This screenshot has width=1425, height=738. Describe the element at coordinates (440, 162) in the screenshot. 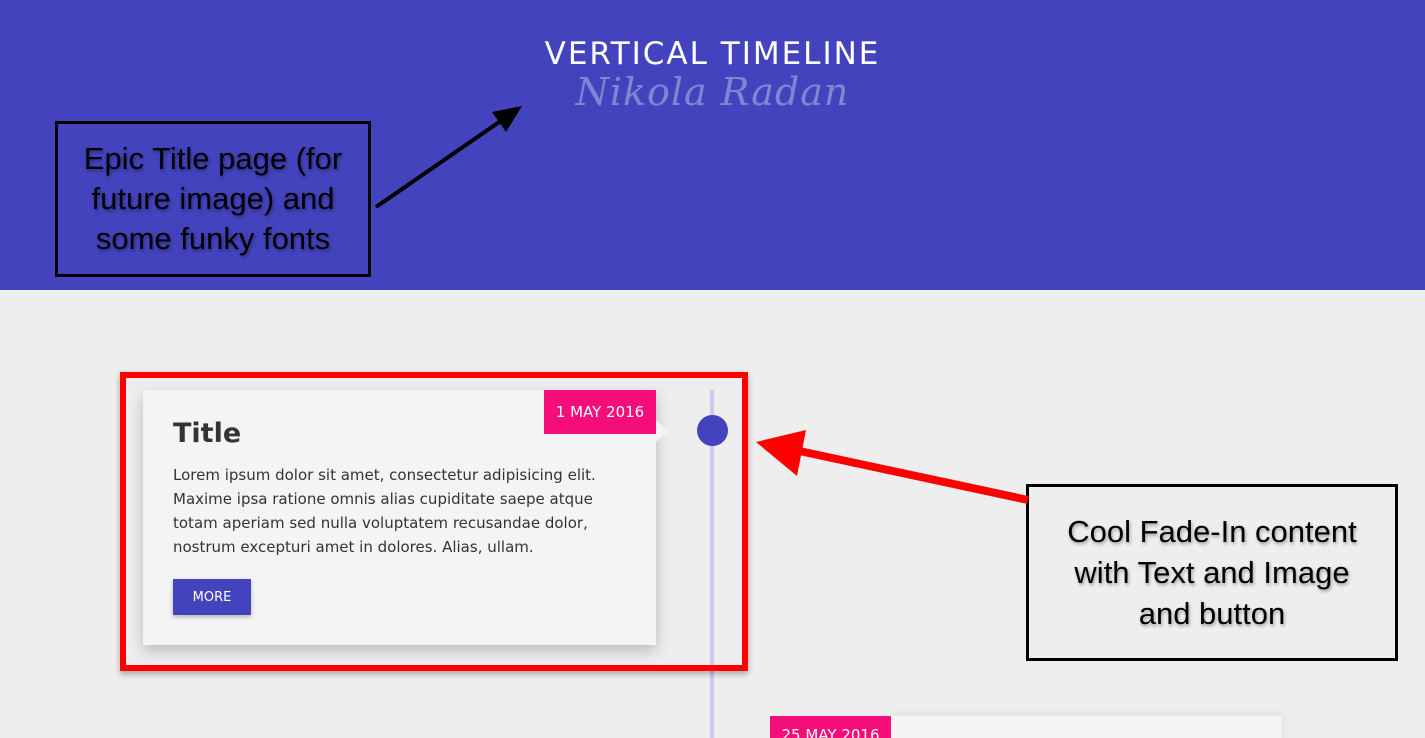

I see `black-arrow-line` at that location.